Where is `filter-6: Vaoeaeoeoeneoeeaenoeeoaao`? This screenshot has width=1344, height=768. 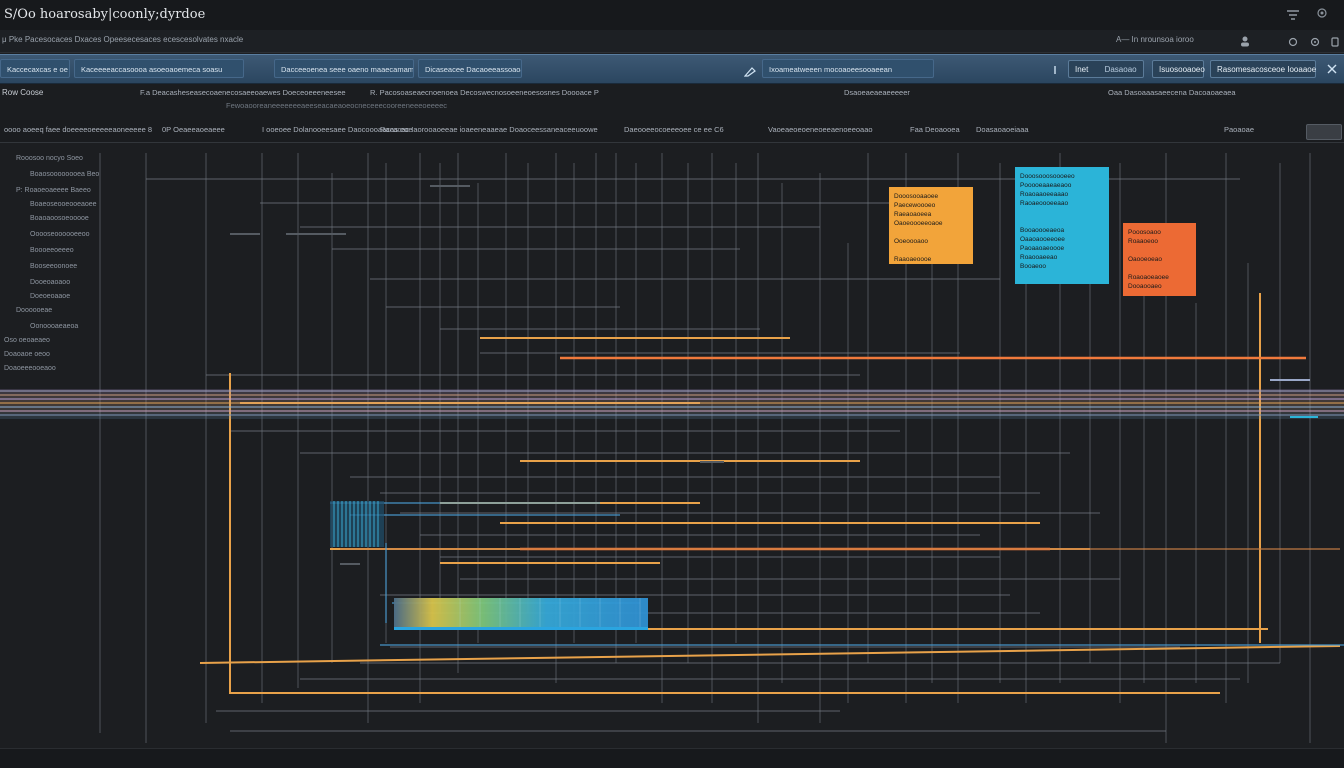
filter-6: Vaoeaeoeoeneoeeaenoeeoaao is located at coordinates (820, 129).